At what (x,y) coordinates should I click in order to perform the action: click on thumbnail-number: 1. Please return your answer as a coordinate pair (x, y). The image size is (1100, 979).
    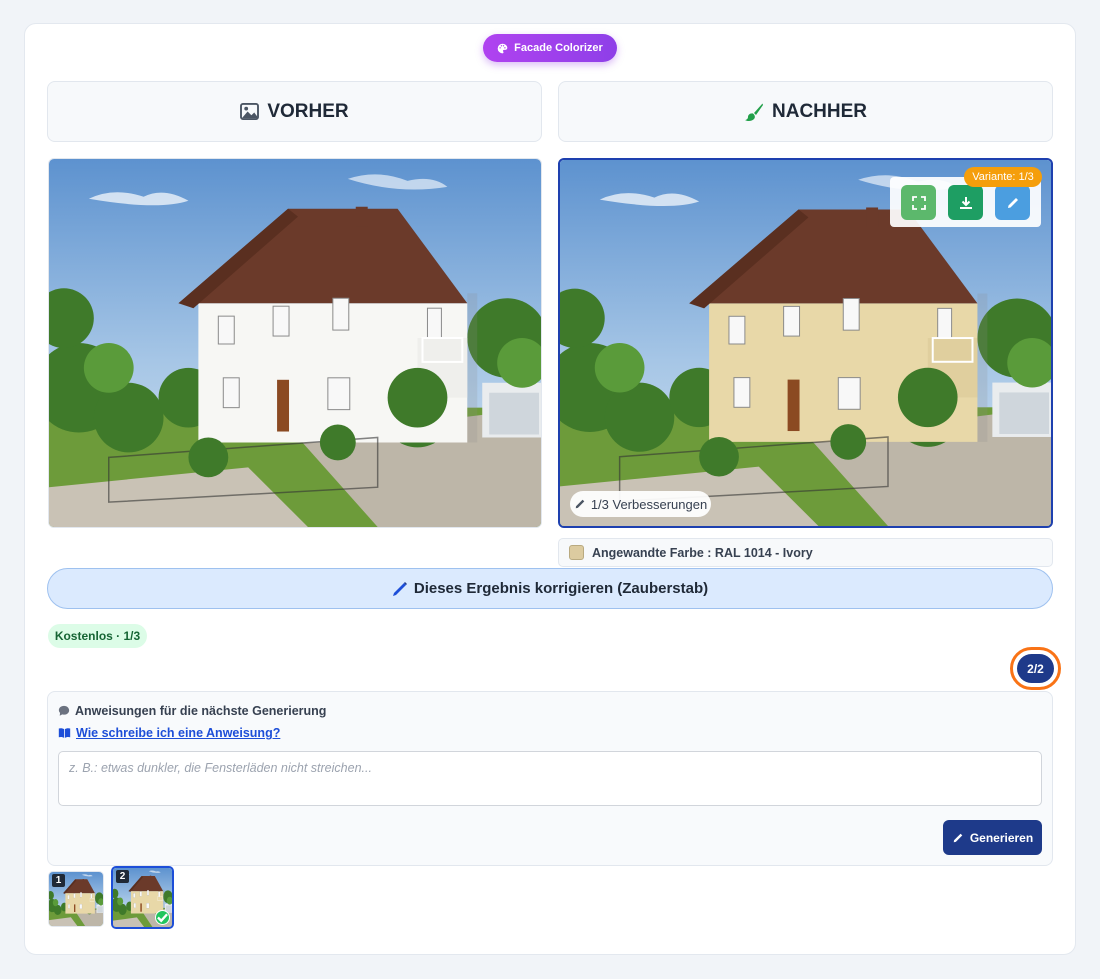
    Looking at the image, I should click on (58, 880).